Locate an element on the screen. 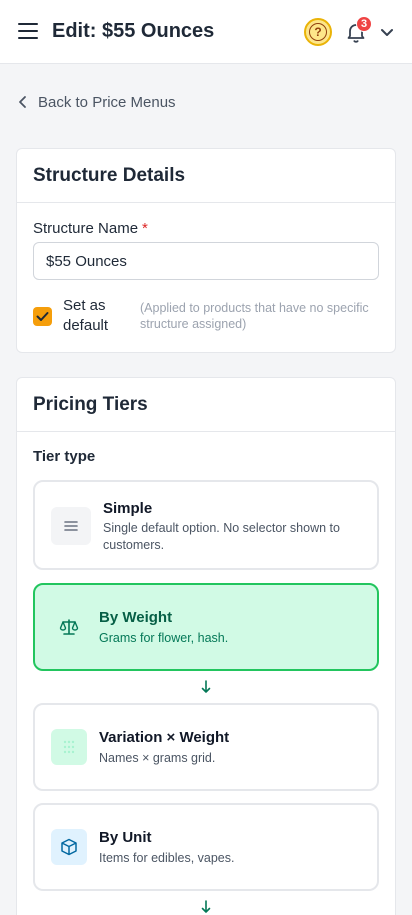 The height and width of the screenshot is (915, 412). tier-title: By Unit is located at coordinates (125, 837).